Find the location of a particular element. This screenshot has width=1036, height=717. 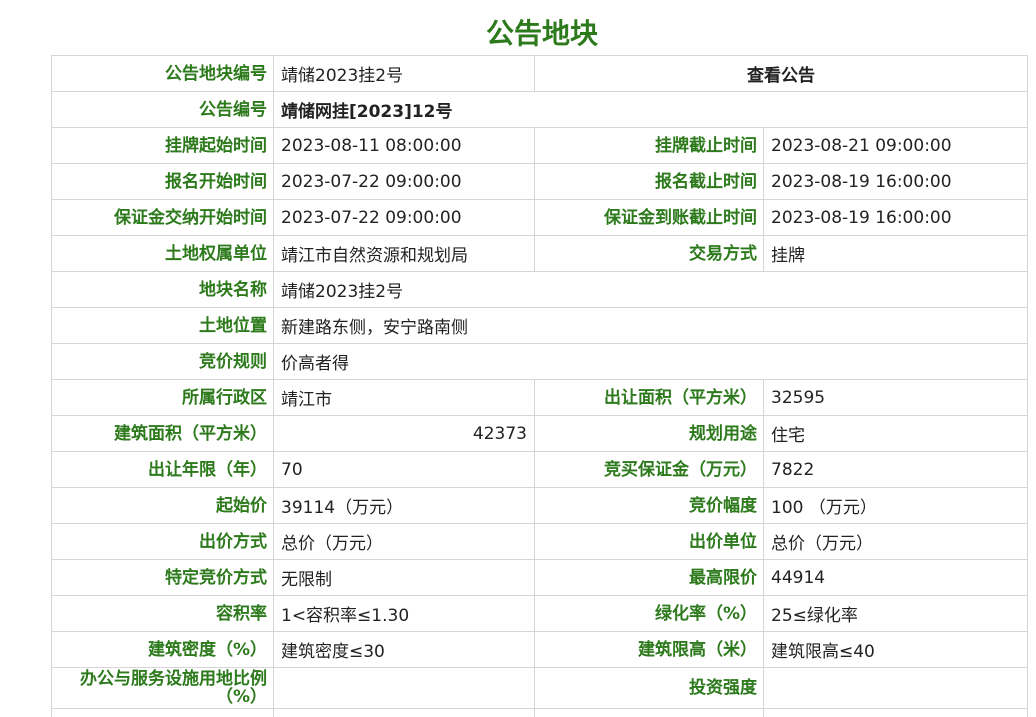

table-row: 竞价规则 价高者得 is located at coordinates (540, 362).